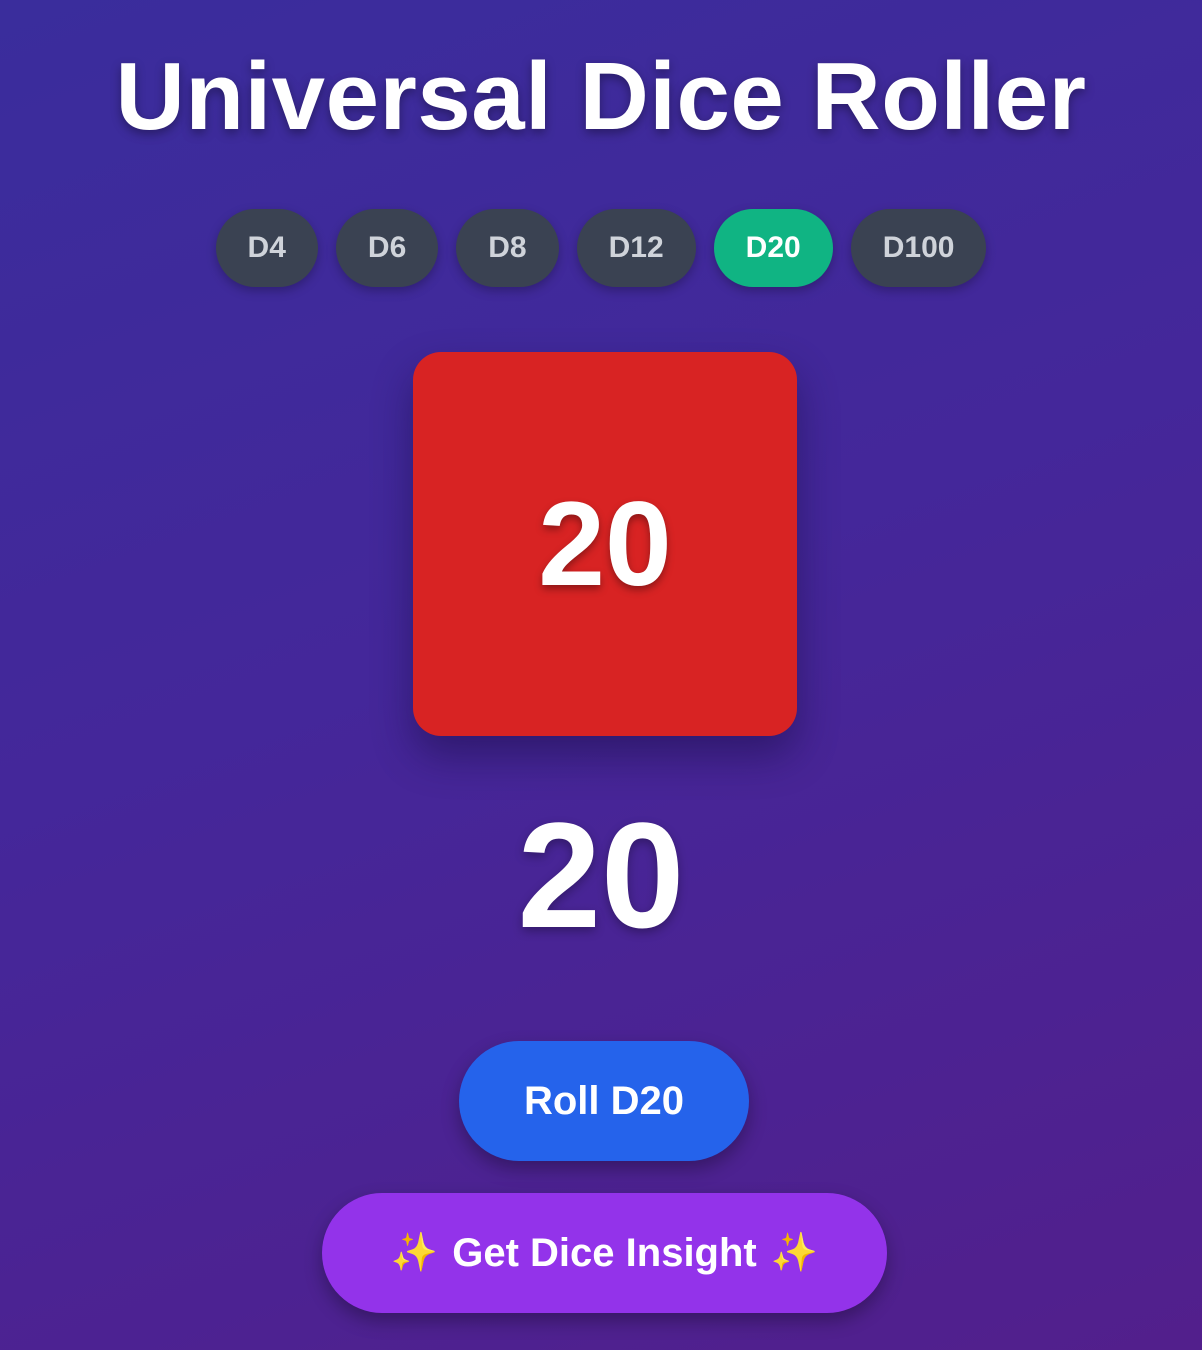 This screenshot has height=1350, width=1202. I want to click on die-face-value: 20, so click(605, 544).